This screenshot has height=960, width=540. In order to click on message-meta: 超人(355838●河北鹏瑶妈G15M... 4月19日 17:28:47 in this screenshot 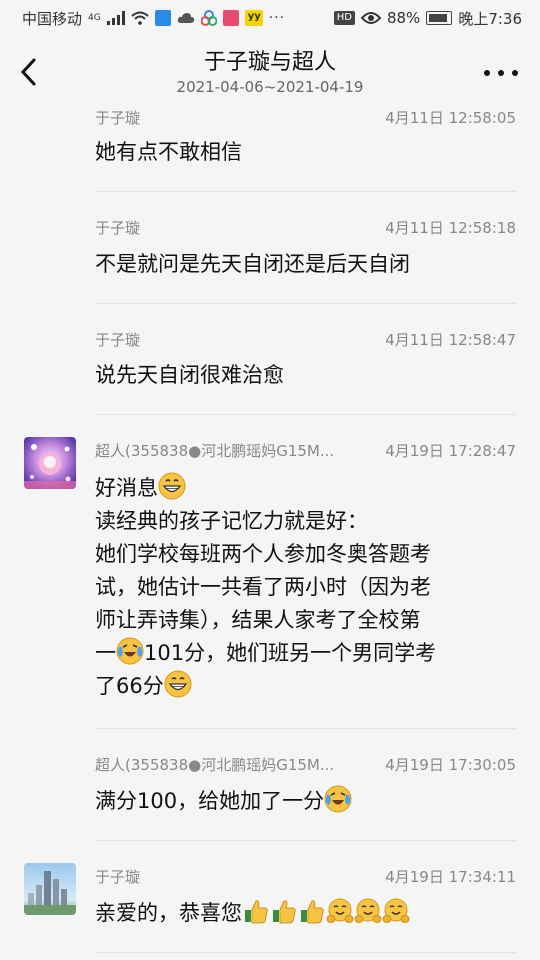, I will do `click(305, 450)`.